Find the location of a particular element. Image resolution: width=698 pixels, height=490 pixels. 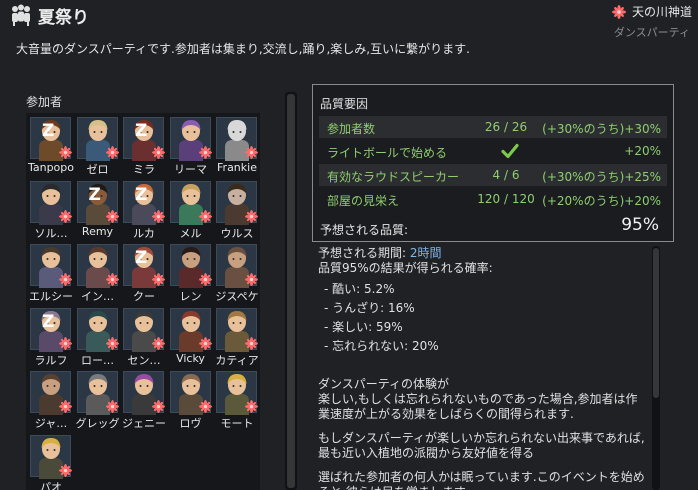

participant-slot: Z ミラ is located at coordinates (144, 146).